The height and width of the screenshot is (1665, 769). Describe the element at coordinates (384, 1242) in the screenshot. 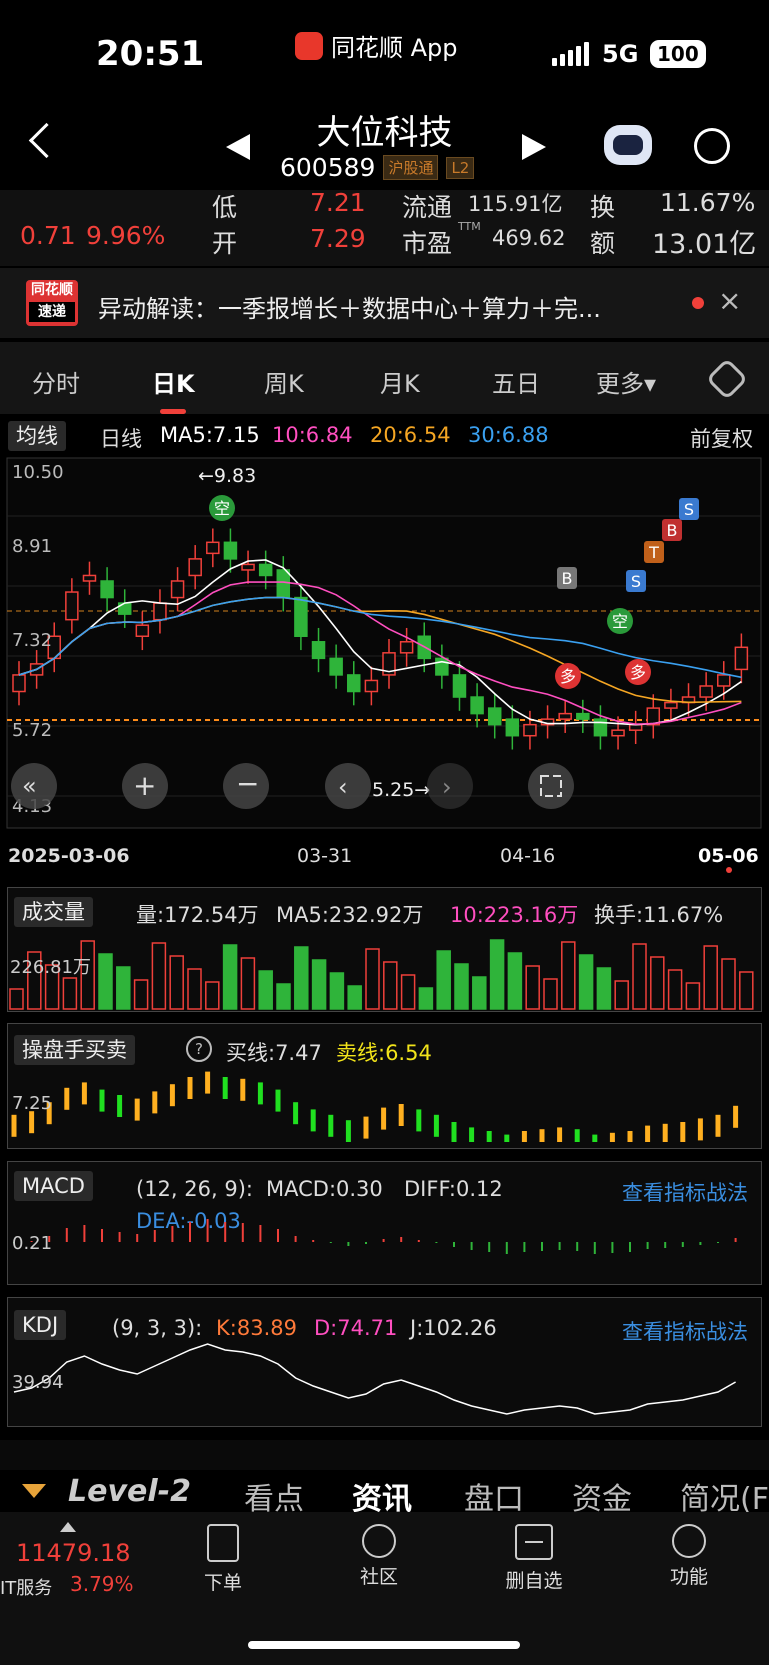

I see `macd-chart` at that location.